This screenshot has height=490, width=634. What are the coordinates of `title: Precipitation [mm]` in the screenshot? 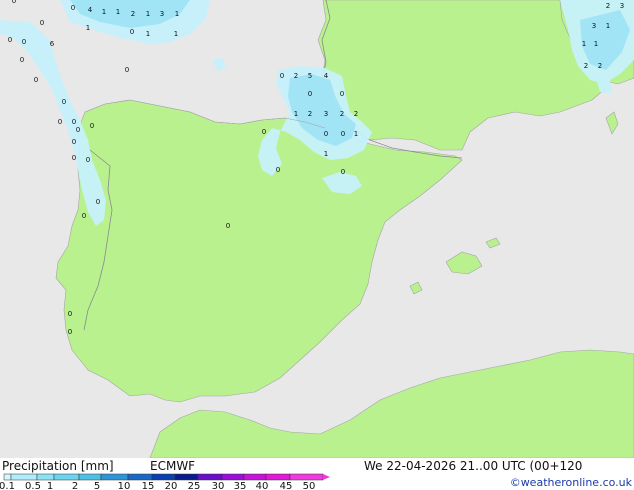 It's located at (58, 466).